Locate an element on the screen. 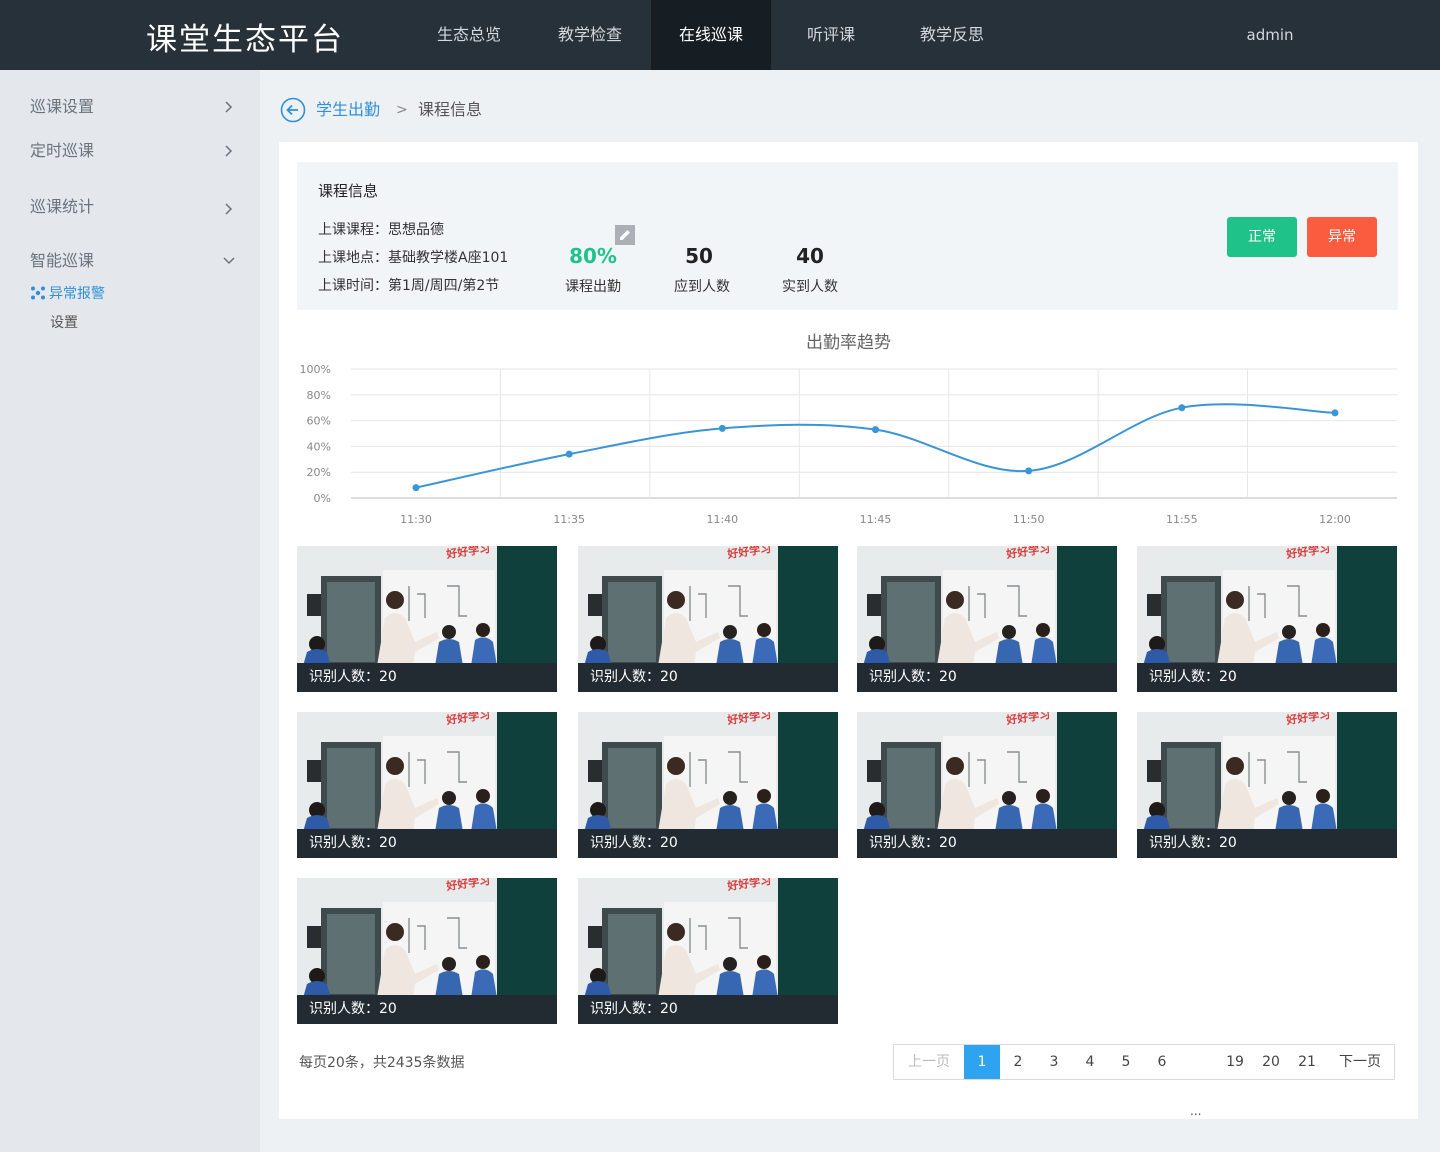  attendance-rate-label: 课程出勤 is located at coordinates (593, 287).